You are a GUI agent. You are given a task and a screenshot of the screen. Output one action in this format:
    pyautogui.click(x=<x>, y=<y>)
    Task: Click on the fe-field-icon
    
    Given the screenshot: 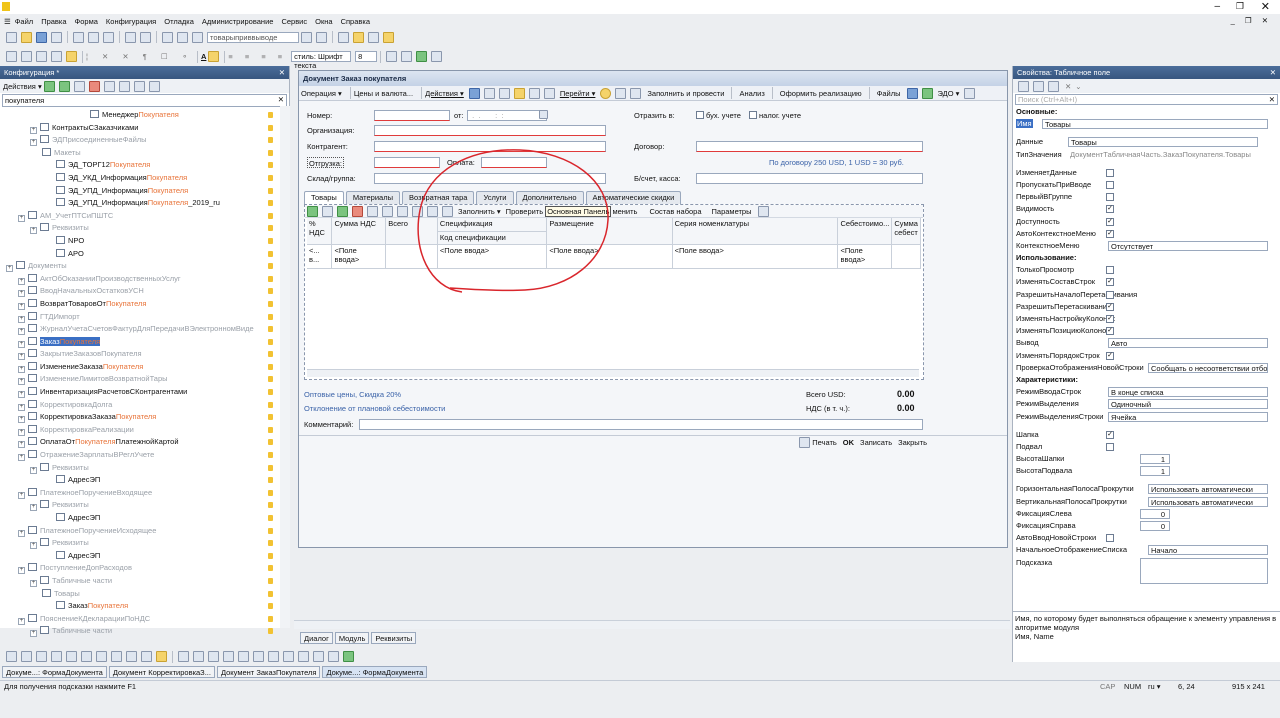 What is the action you would take?
    pyautogui.click(x=213, y=656)
    